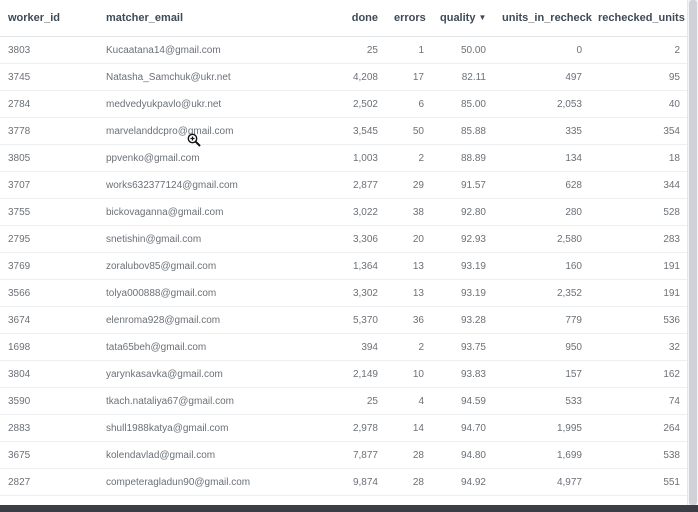  What do you see at coordinates (357, 131) in the screenshot?
I see `cell-done: 3,545` at bounding box center [357, 131].